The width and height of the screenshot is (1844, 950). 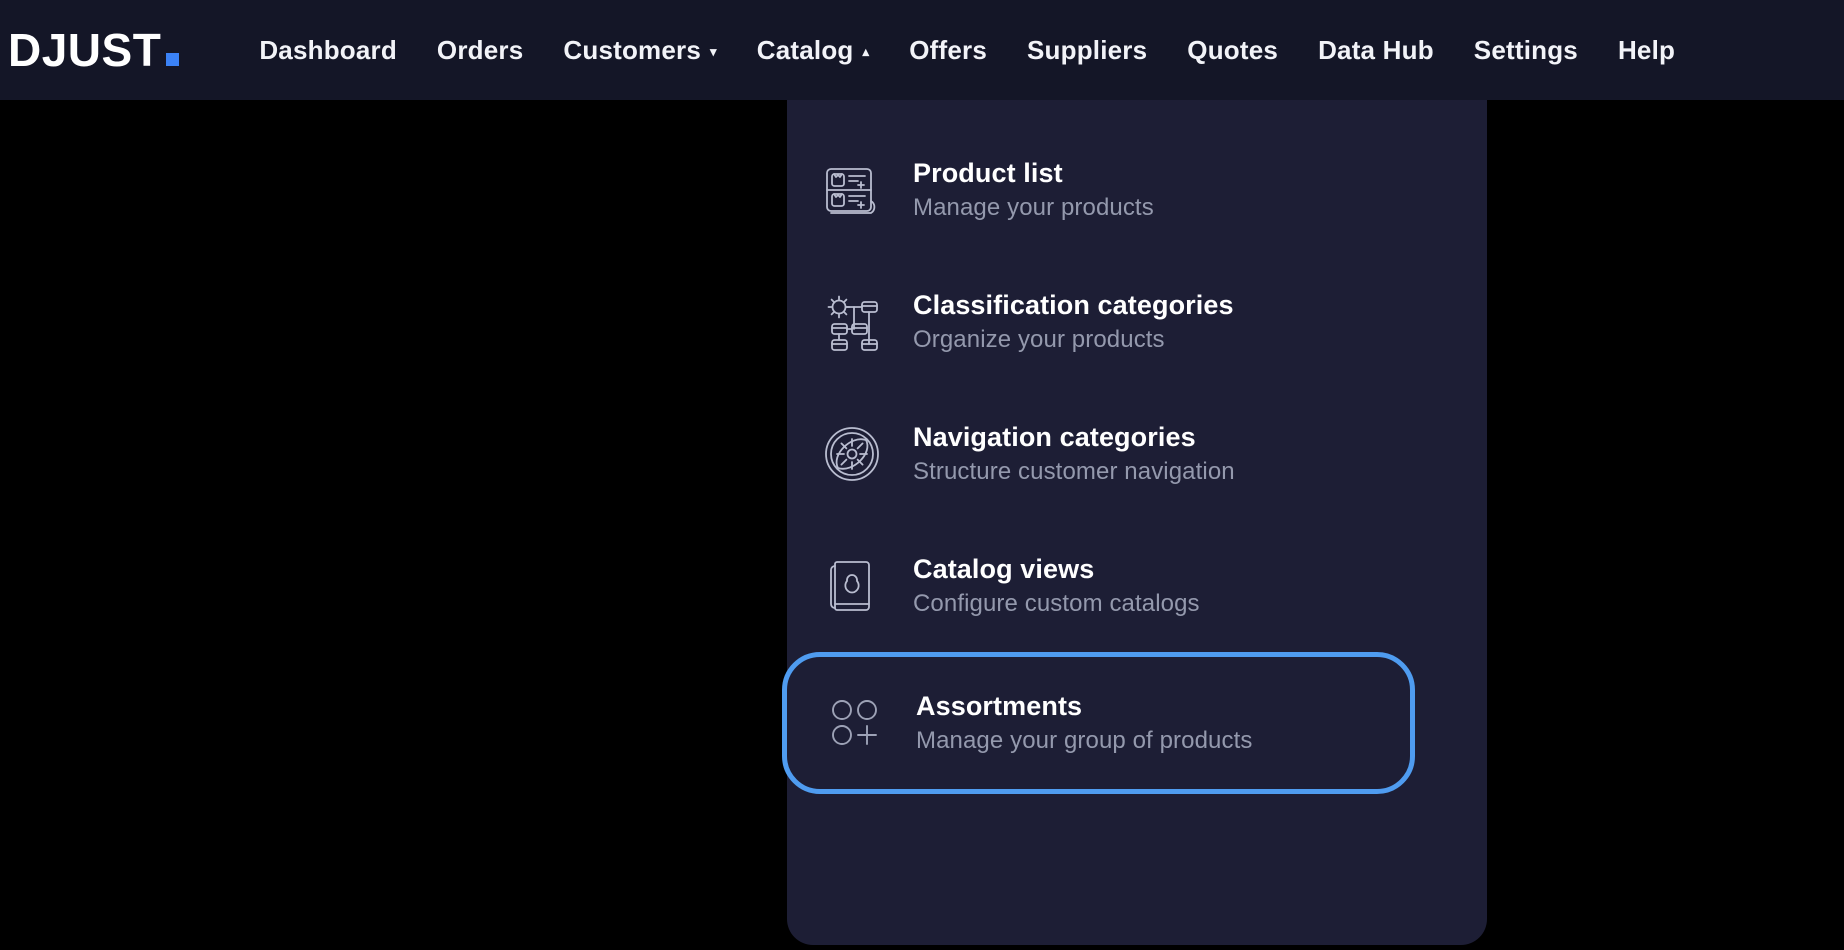 I want to click on nav-item-customers: Customers ▾, so click(x=639, y=50).